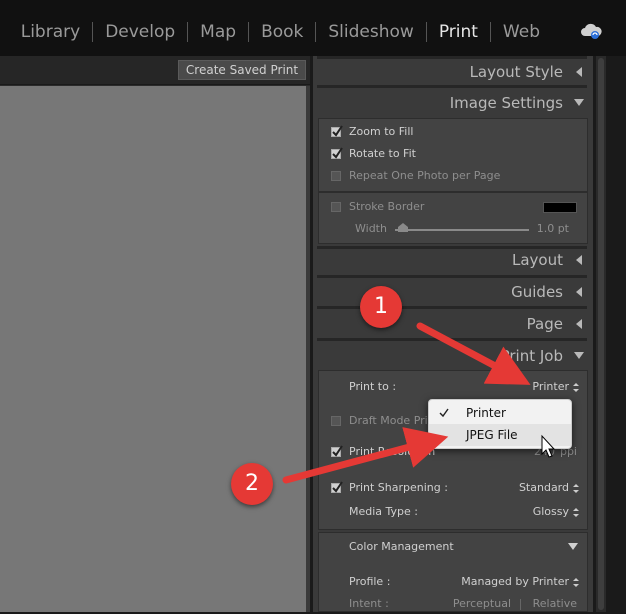 The image size is (626, 614). What do you see at coordinates (548, 446) in the screenshot?
I see `mouse-cursor-icon` at bounding box center [548, 446].